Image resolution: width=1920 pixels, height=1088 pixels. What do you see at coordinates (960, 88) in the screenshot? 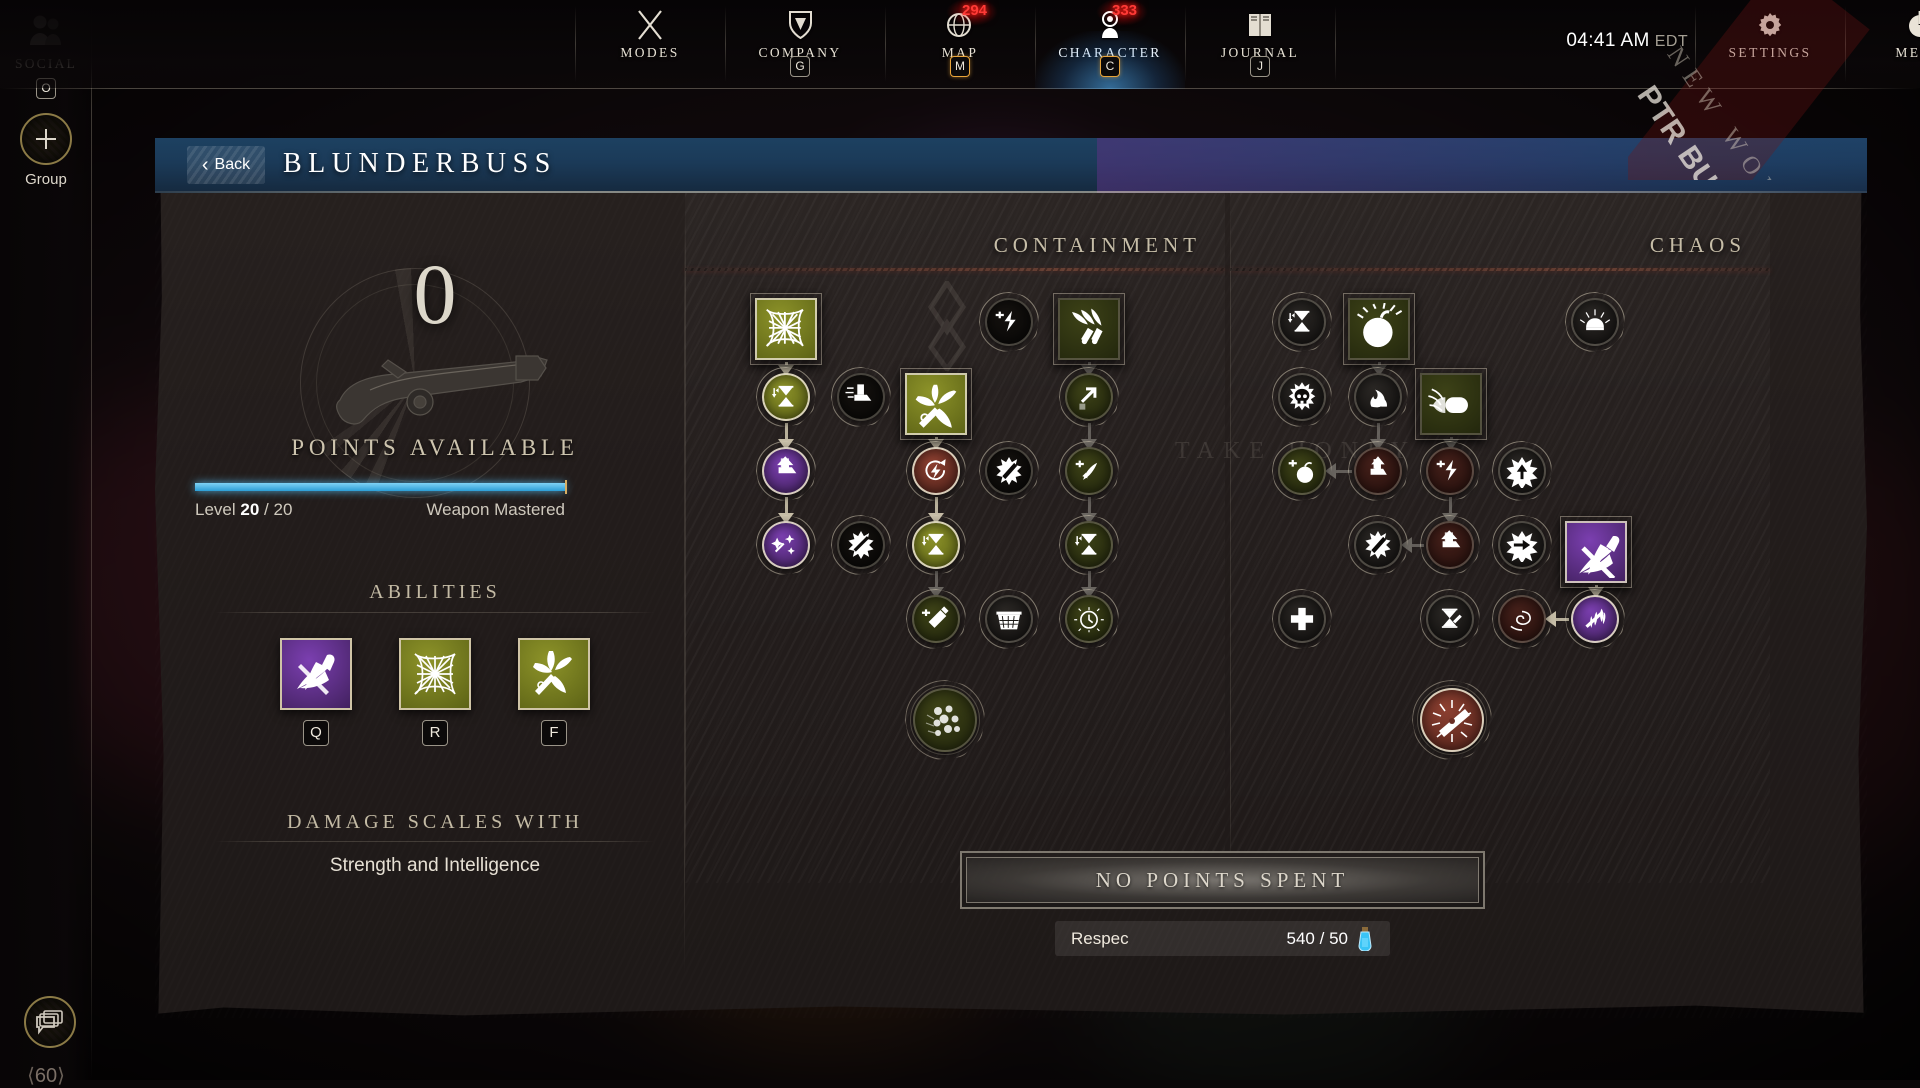
I see `topnav-underline` at bounding box center [960, 88].